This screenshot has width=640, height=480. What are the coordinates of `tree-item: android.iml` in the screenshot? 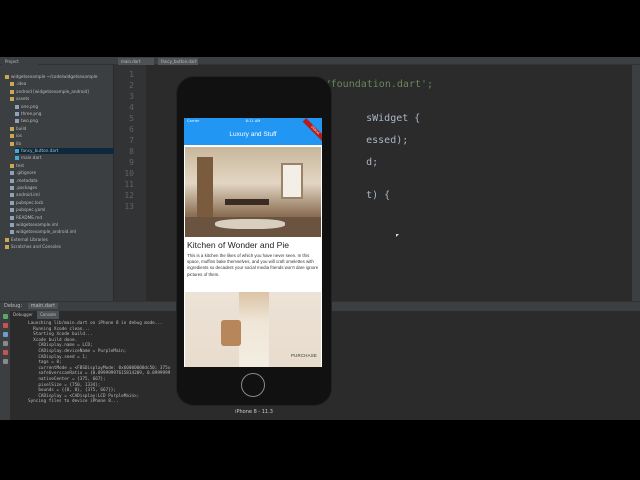 It's located at (62, 195).